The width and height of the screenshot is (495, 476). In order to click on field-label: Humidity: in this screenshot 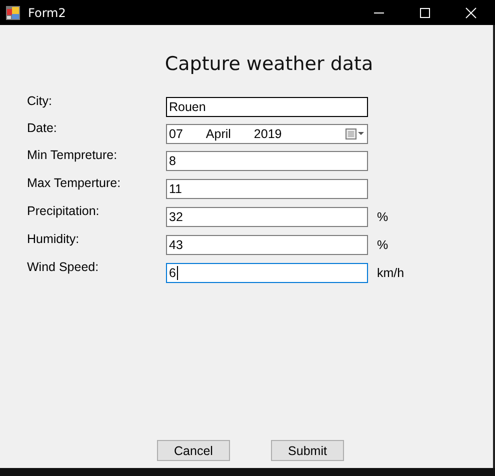, I will do `click(53, 239)`.